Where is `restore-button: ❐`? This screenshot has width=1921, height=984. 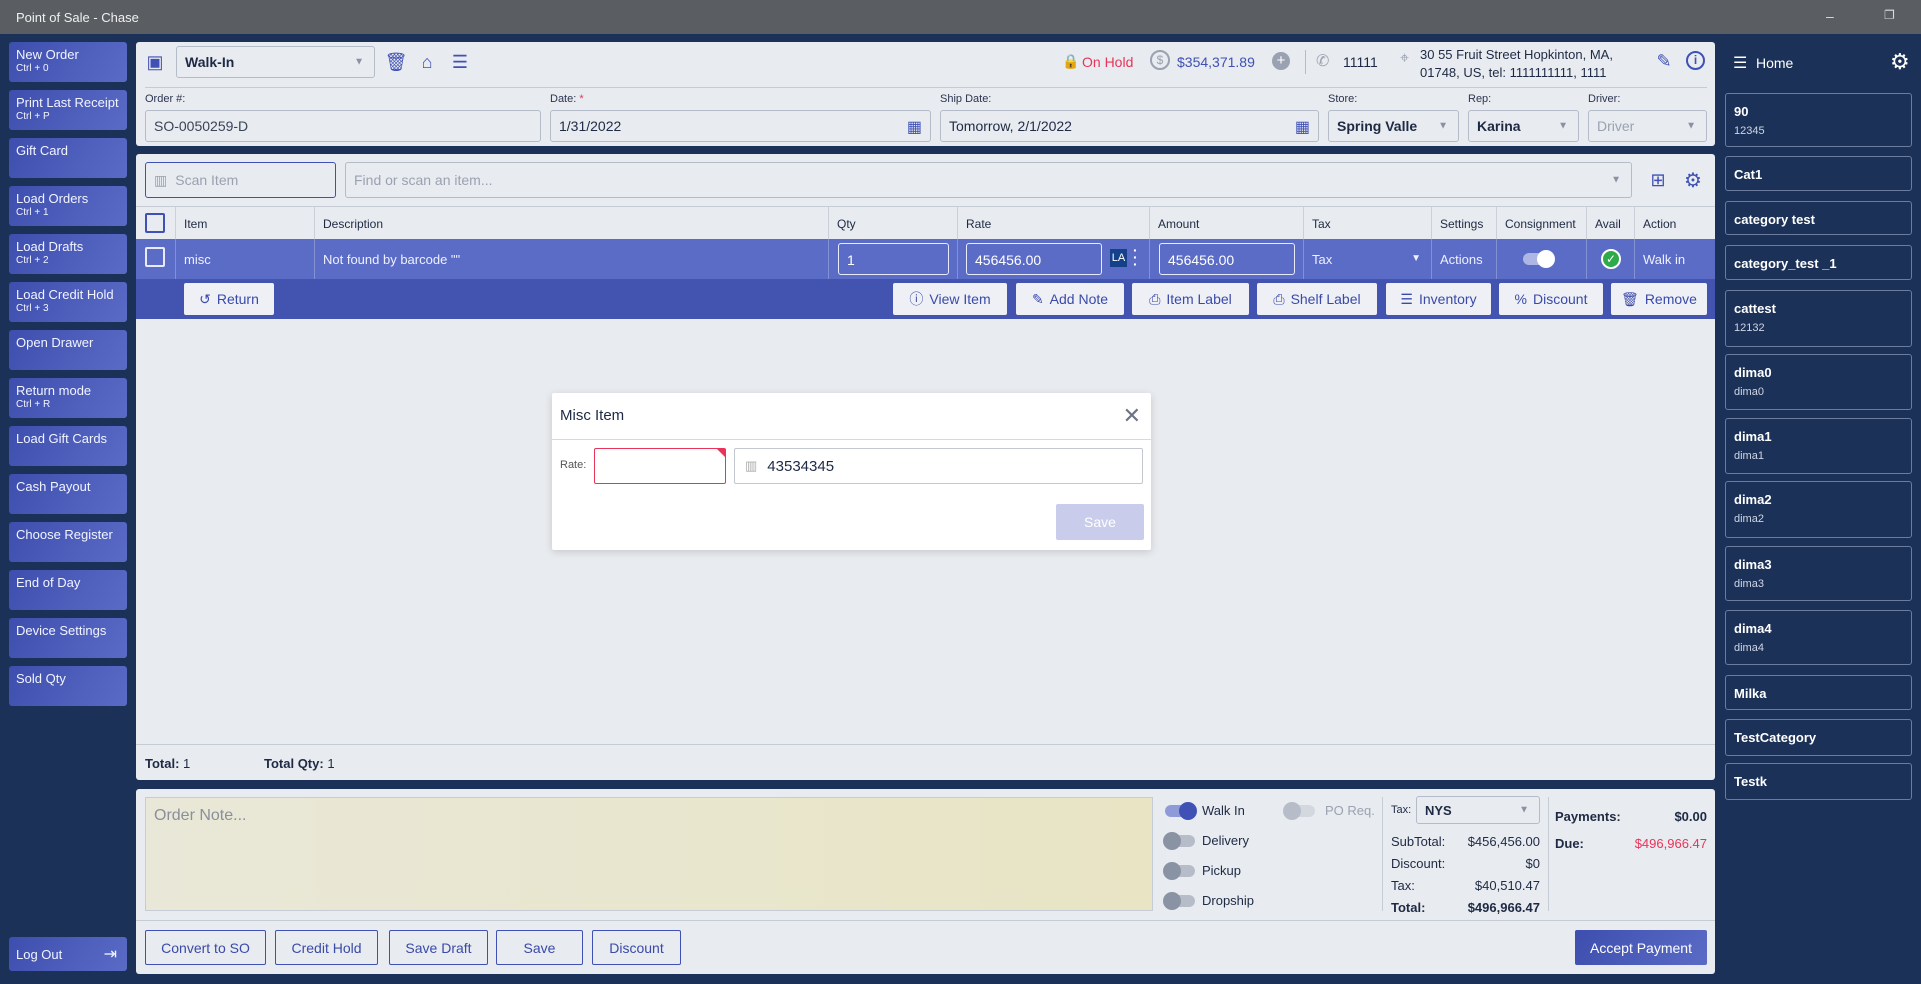
restore-button: ❐ is located at coordinates (1889, 15).